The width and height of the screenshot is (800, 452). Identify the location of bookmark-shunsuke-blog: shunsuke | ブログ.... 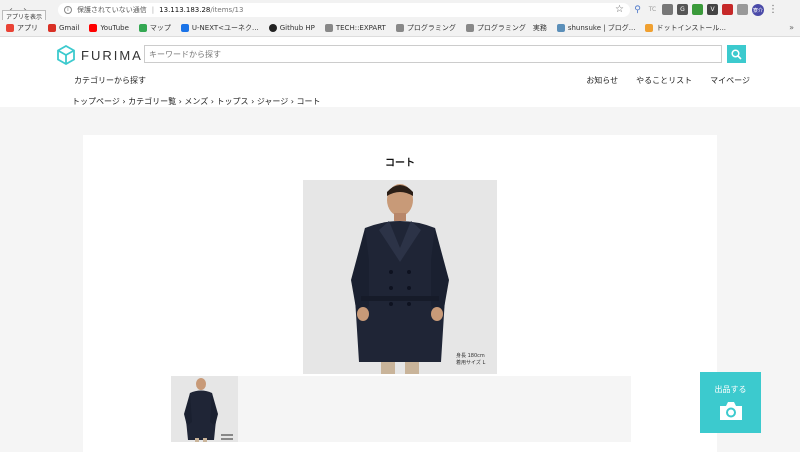
(596, 28).